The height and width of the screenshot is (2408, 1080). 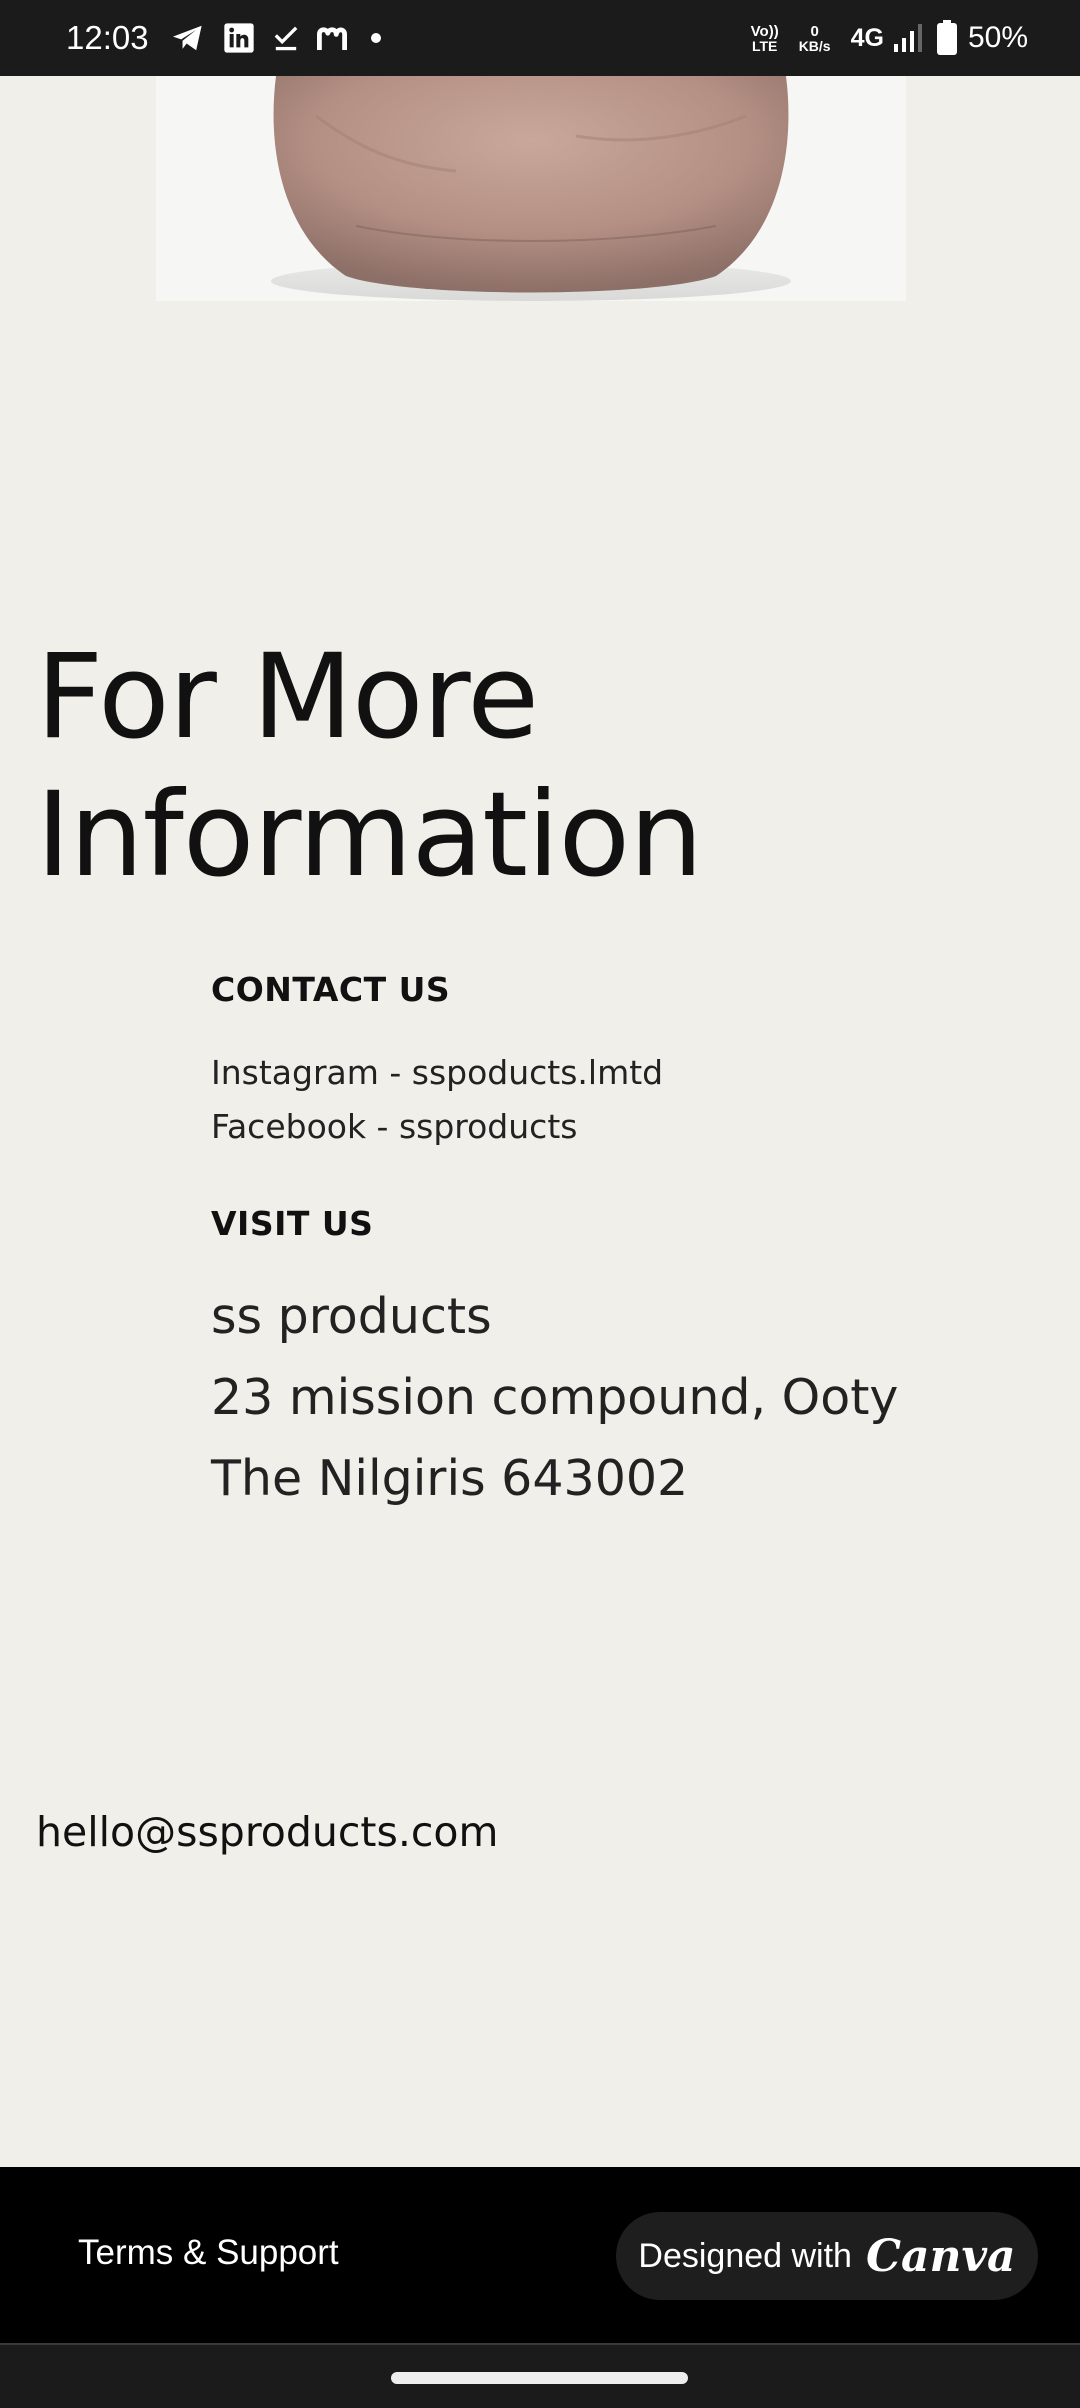 What do you see at coordinates (540, 38) in the screenshot?
I see `status-bar: 12:03 Vo)) LTE 0 KB/s 4G 50%` at bounding box center [540, 38].